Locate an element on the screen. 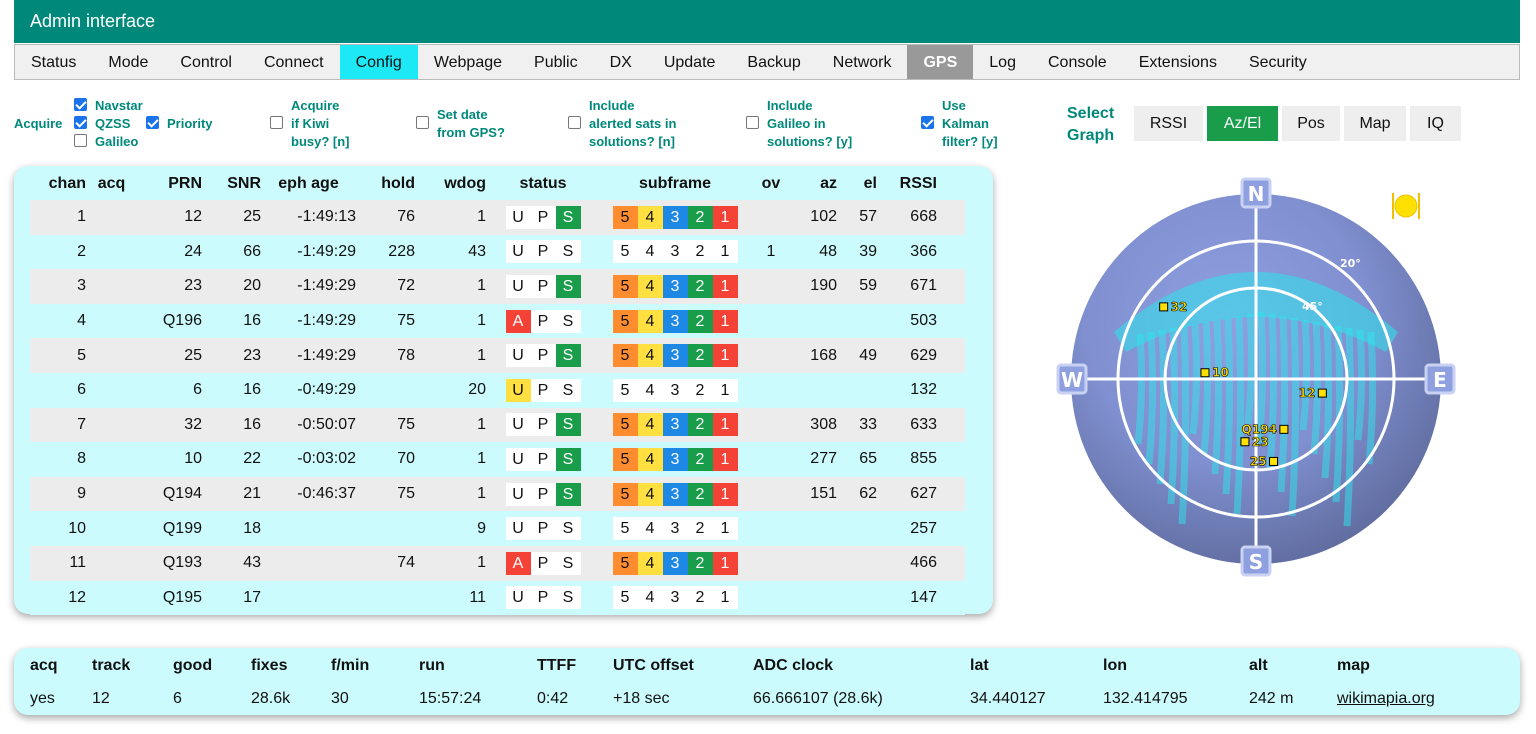  cell-snr: 21 is located at coordinates (231, 494).